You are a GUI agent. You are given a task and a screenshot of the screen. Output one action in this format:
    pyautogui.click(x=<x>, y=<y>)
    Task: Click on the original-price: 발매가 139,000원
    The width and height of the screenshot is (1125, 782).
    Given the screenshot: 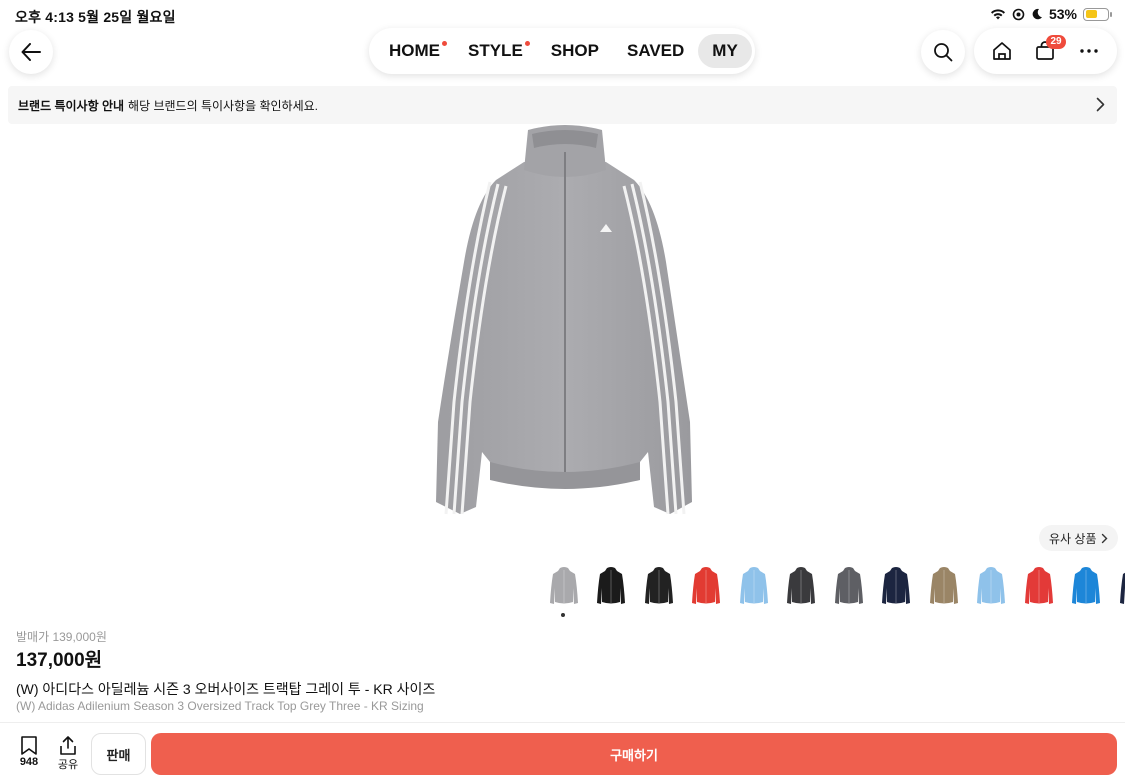 What is the action you would take?
    pyautogui.click(x=61, y=637)
    